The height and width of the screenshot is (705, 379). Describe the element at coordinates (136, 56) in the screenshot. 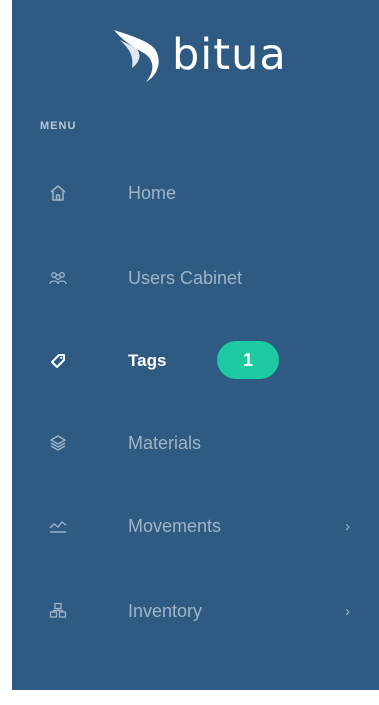

I see `bitua-logo-mark-icon` at that location.